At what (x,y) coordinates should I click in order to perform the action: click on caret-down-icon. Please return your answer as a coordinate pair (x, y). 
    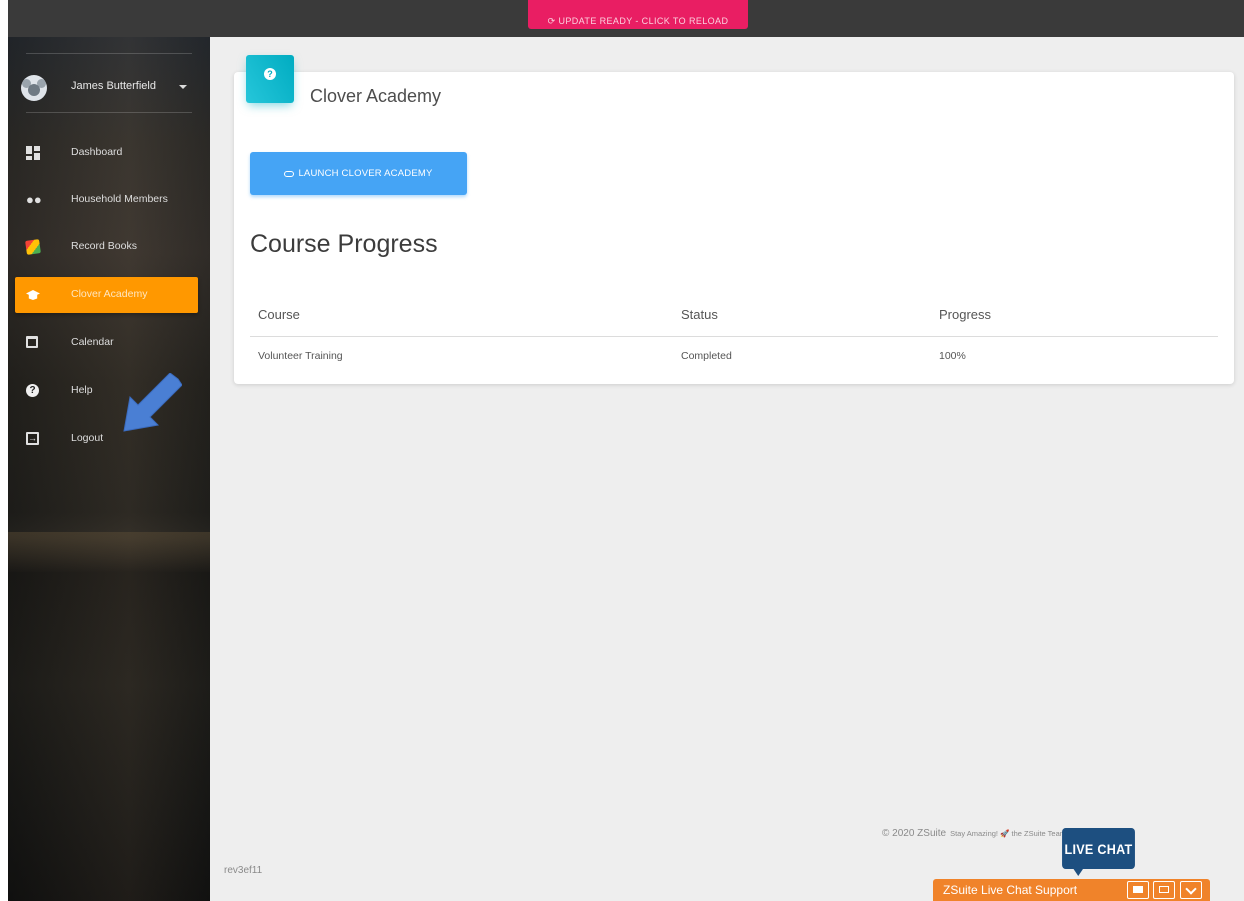
    Looking at the image, I should click on (183, 87).